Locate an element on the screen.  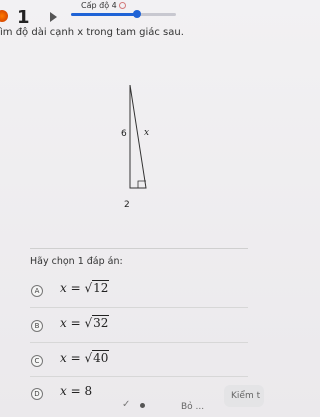
option-letter-a: A is located at coordinates (37, 291).